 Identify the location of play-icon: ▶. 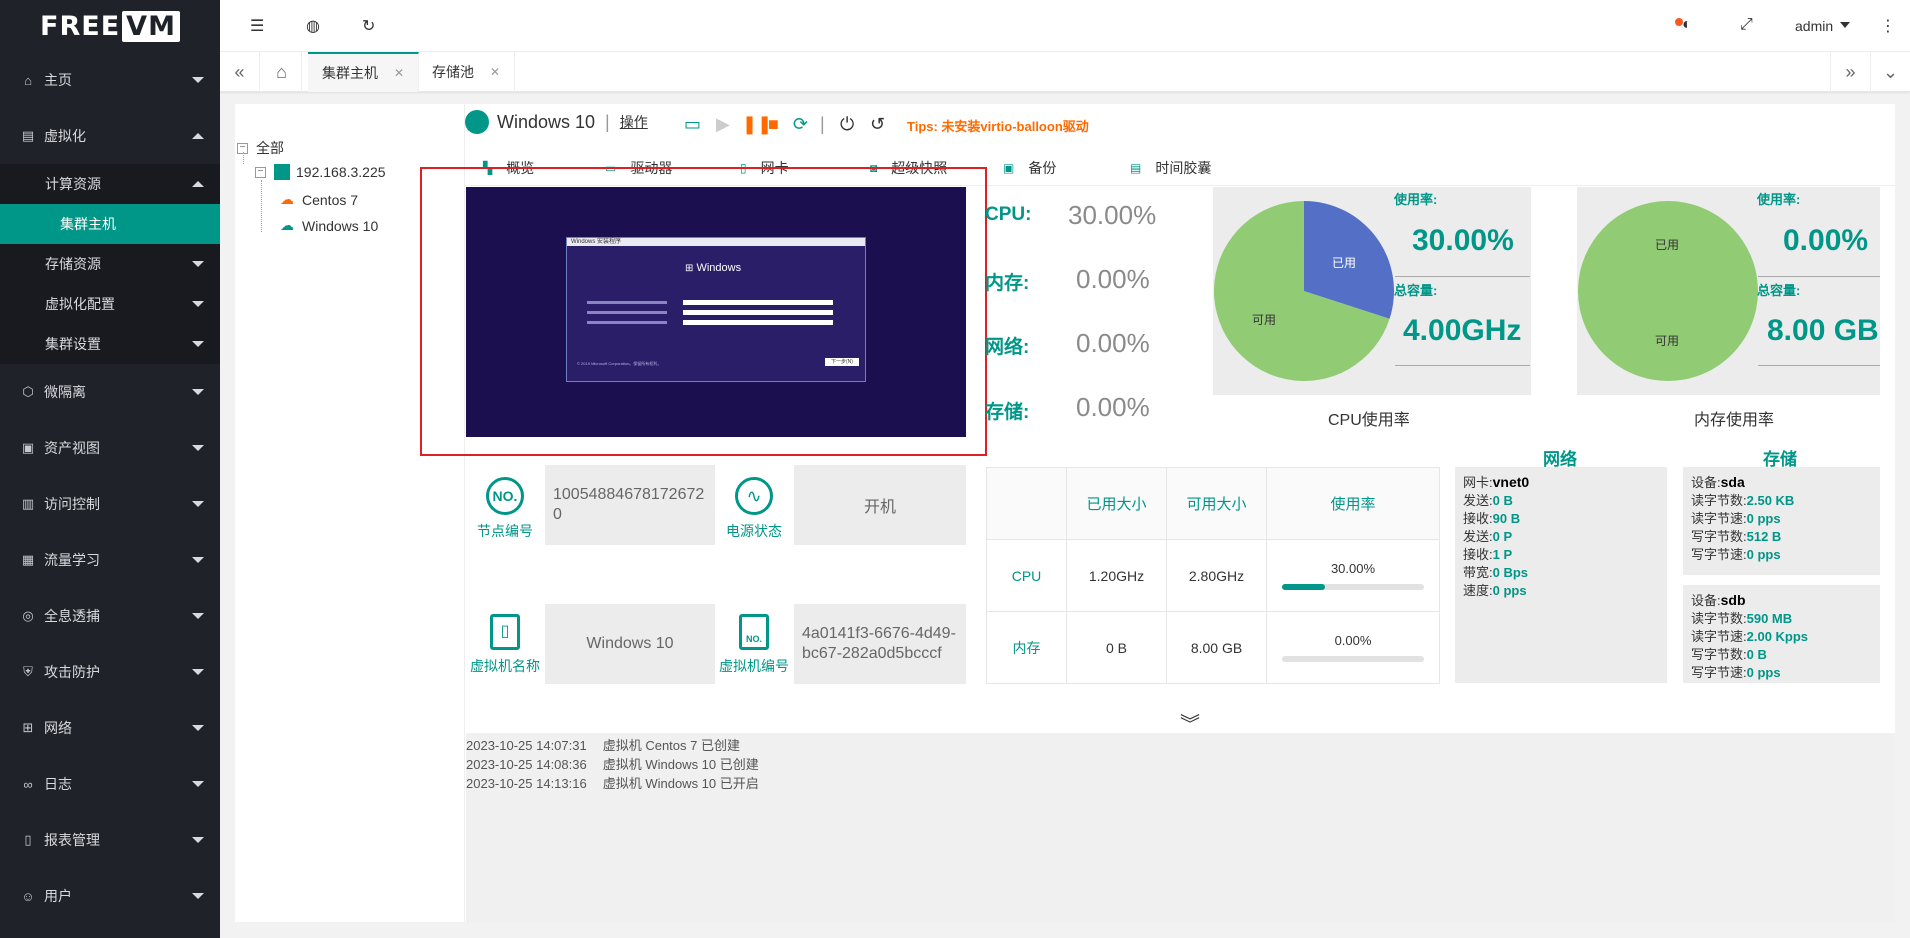
(723, 124).